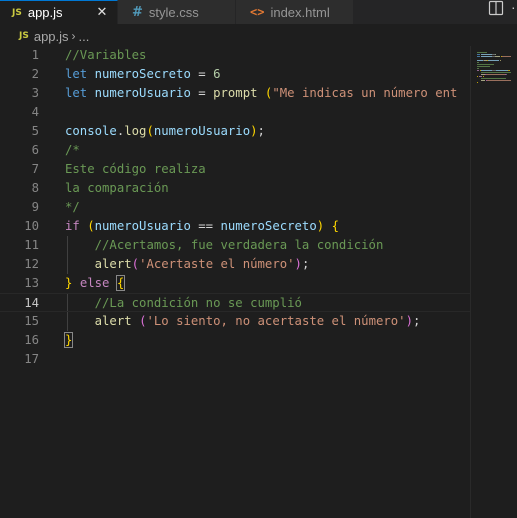 This screenshot has width=517, height=518. What do you see at coordinates (165, 131) in the screenshot?
I see `code-text: console.log(numeroUsuario);` at bounding box center [165, 131].